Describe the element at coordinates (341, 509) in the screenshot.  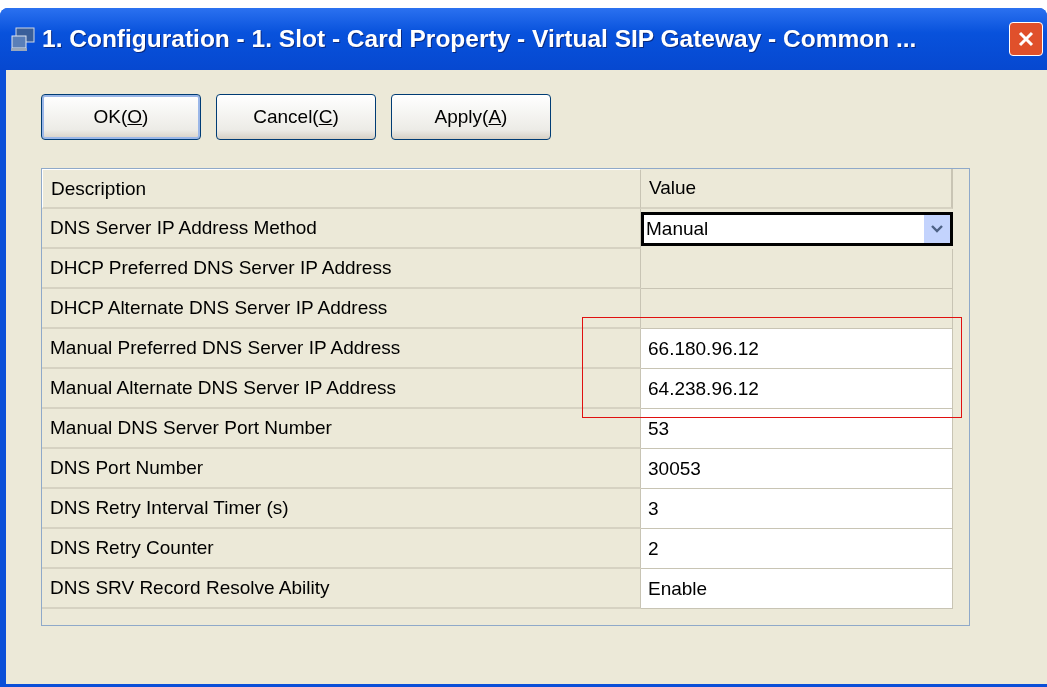
I see `table-cell: DNS Retry Interval Timer (s)` at that location.